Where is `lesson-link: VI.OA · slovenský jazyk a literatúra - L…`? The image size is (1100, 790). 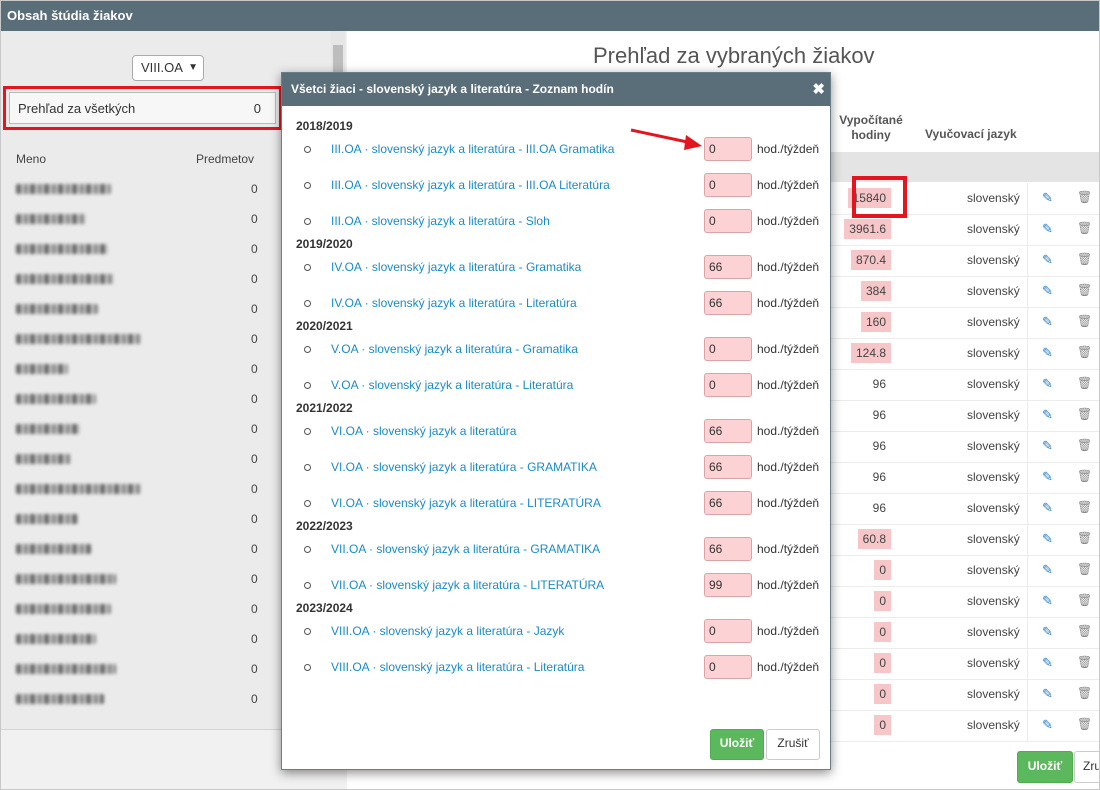
lesson-link: VI.OA · slovenský jazyk a literatúra - L… is located at coordinates (466, 503).